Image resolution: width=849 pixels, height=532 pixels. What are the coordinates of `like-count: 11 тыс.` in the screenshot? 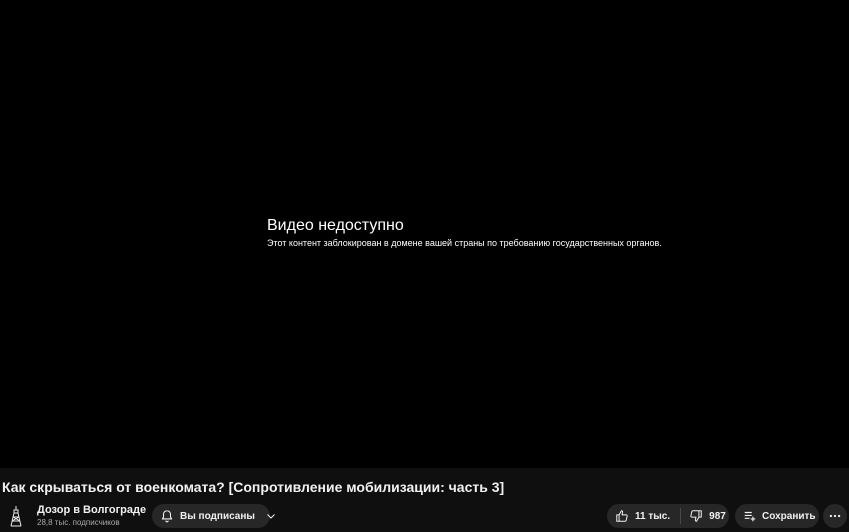 It's located at (652, 516).